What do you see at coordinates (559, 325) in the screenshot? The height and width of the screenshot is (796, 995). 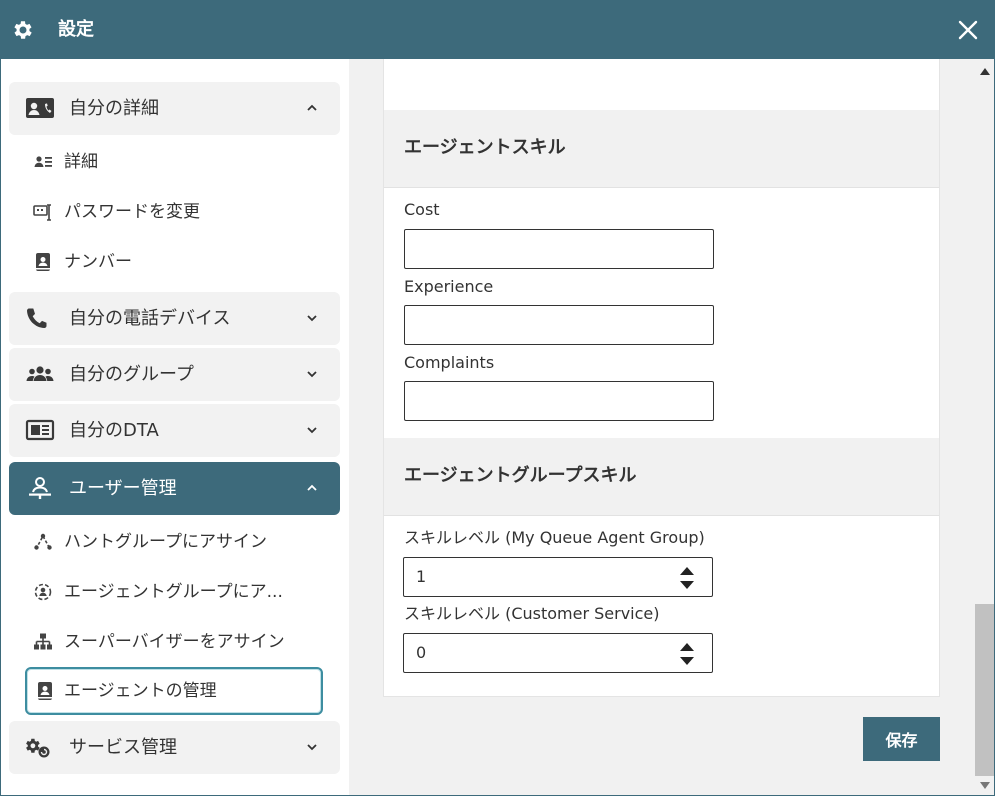 I see `experience-input` at bounding box center [559, 325].